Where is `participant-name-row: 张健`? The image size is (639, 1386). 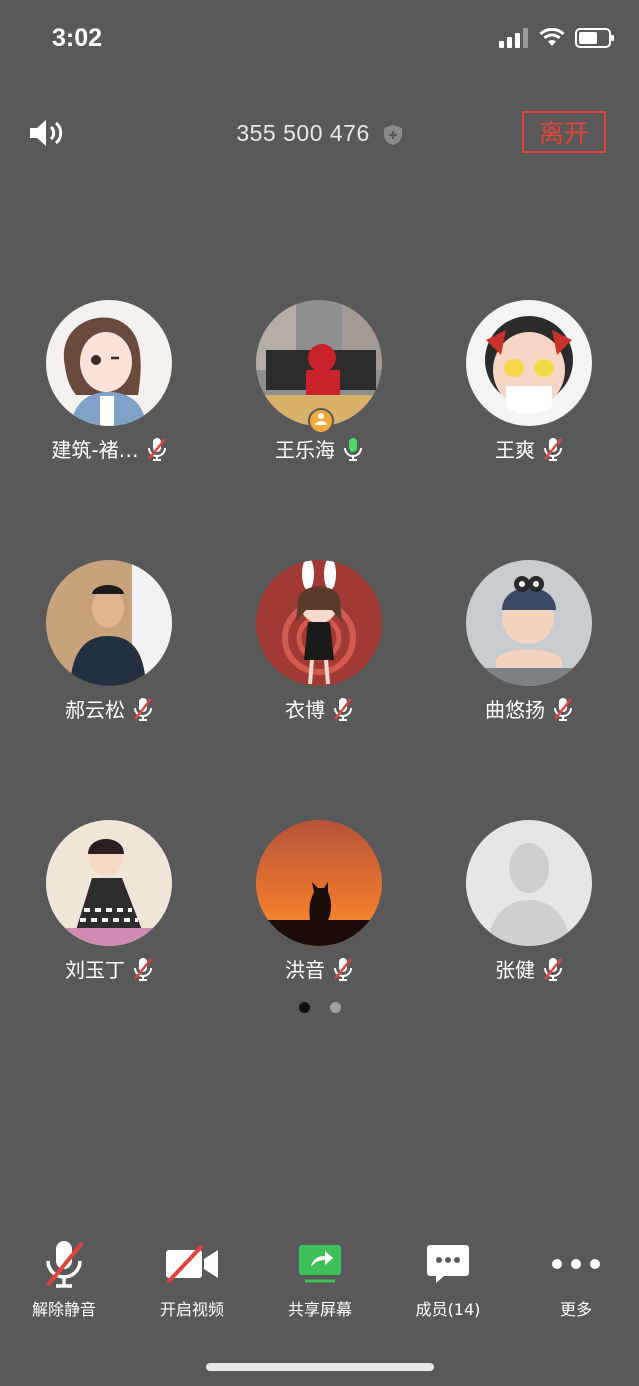
participant-name-row: 张健 is located at coordinates (529, 968).